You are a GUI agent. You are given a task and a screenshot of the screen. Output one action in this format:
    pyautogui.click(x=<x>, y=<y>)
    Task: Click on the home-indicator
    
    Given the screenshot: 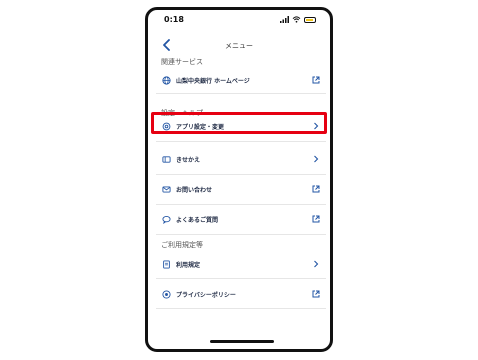 What is the action you would take?
    pyautogui.click(x=242, y=341)
    